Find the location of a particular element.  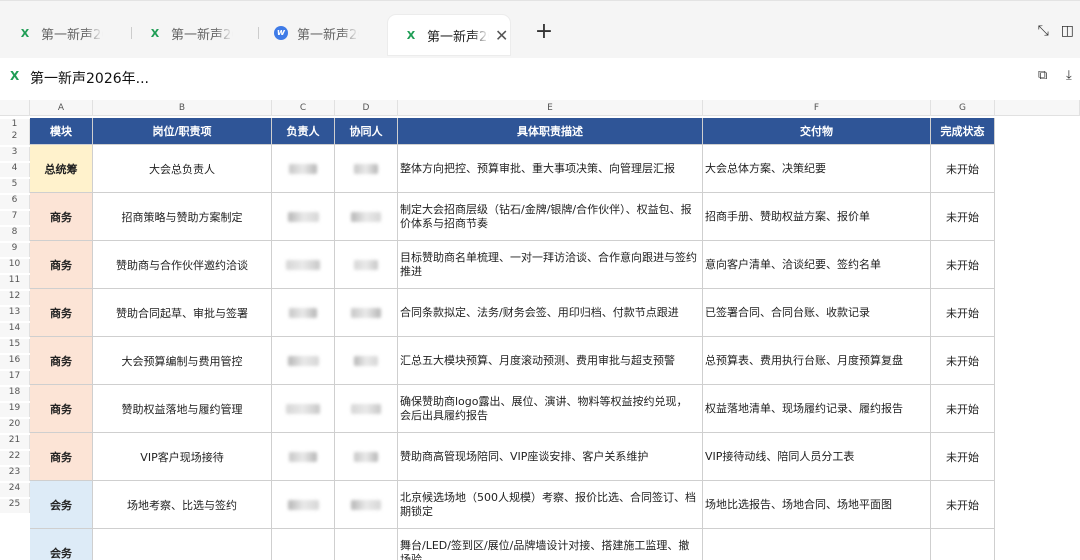

row-number: 20 is located at coordinates (15, 426).